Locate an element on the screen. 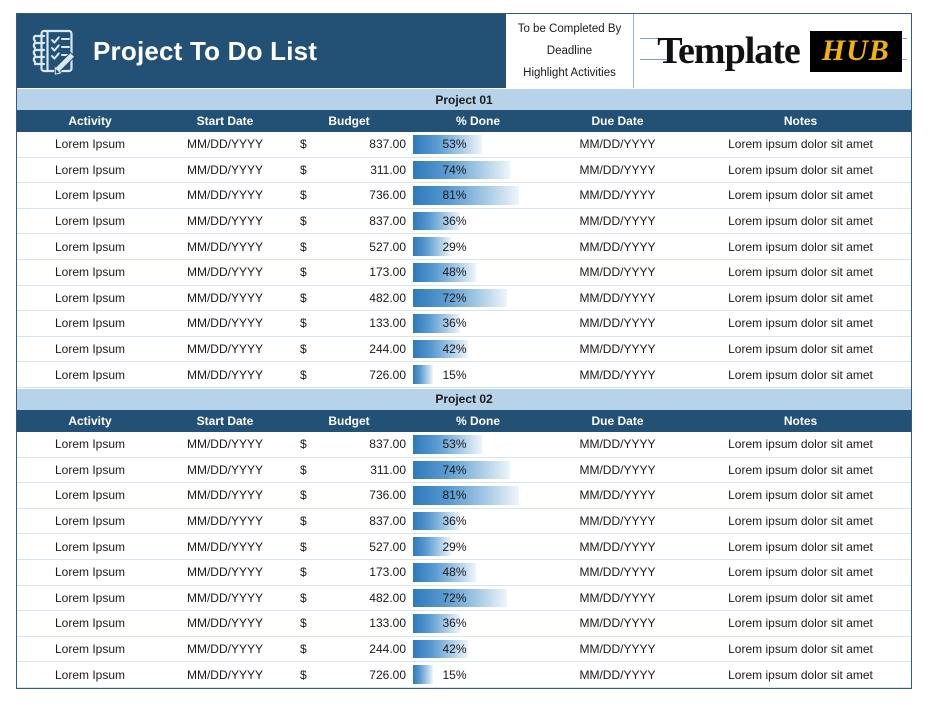 This screenshot has width=929, height=703. column-header-activity: Activity is located at coordinates (90, 121).